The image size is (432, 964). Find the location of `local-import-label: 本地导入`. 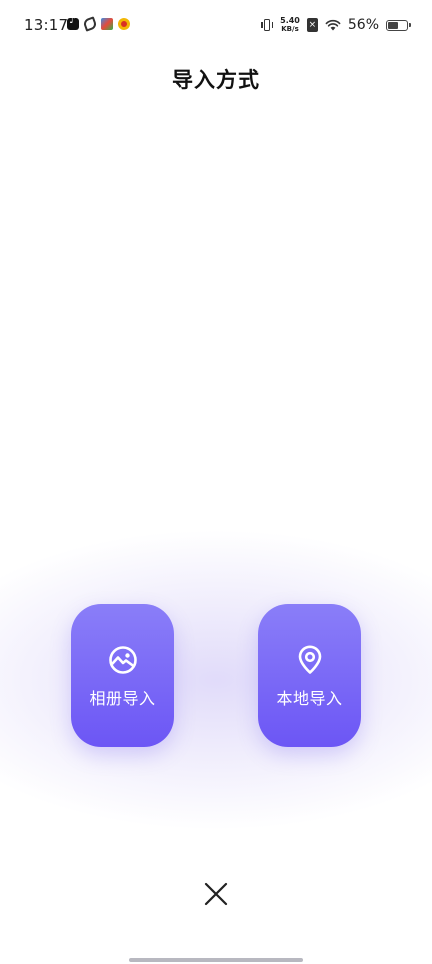

local-import-label: 本地导入 is located at coordinates (309, 698).